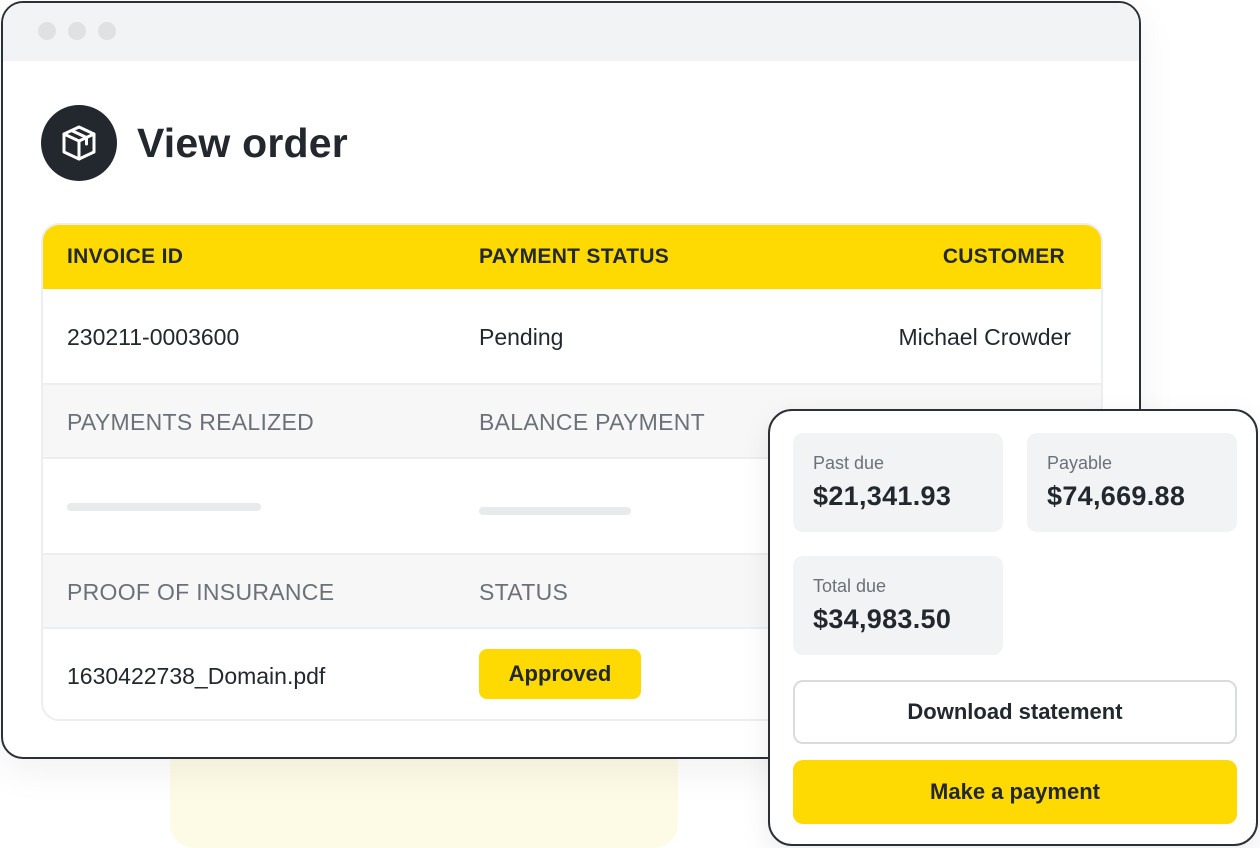 This screenshot has height=848, width=1260. I want to click on balance-payment-label: BALANCE PAYMENT, so click(592, 422).